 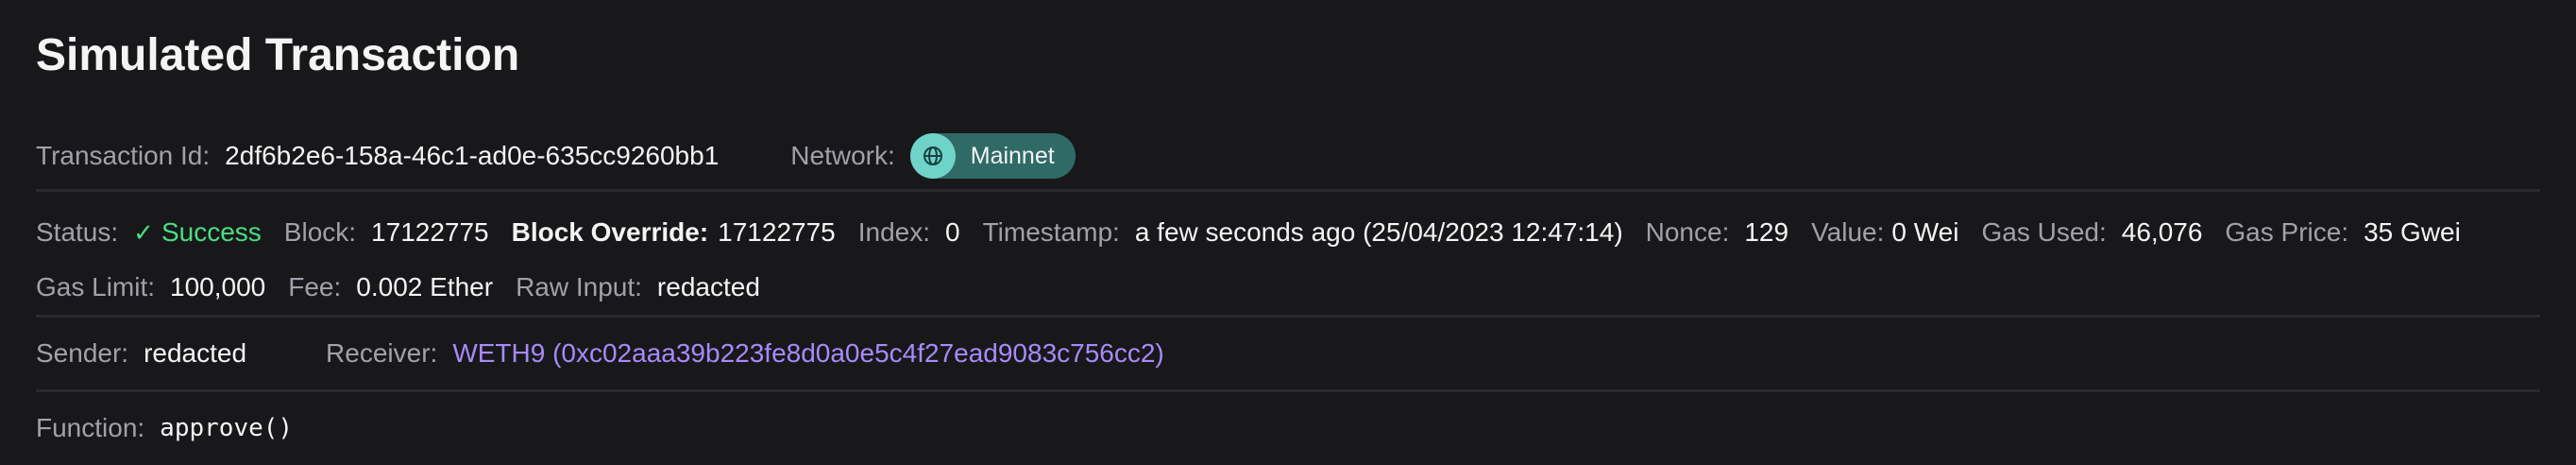 I want to click on check-icon: ✓, so click(x=143, y=232).